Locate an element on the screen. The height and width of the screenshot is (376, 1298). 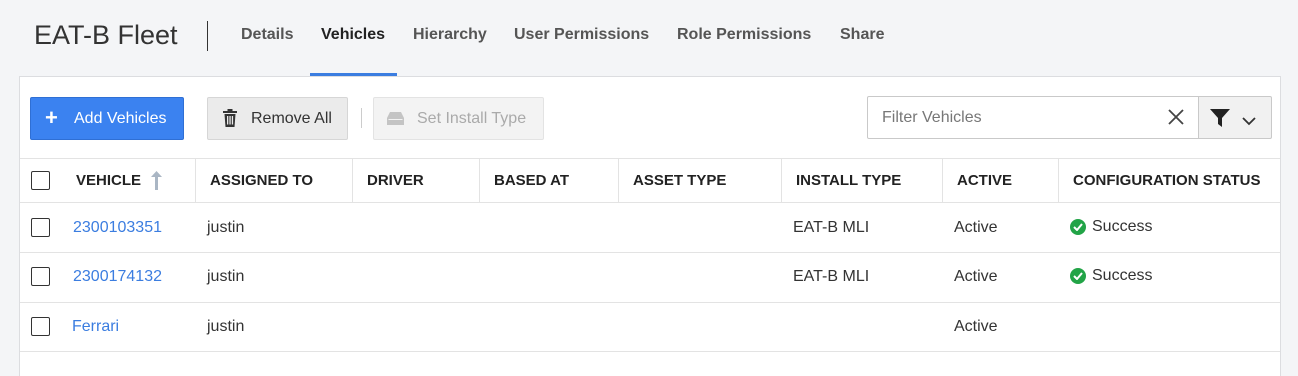
vehicle-link: 2300174132 is located at coordinates (117, 277).